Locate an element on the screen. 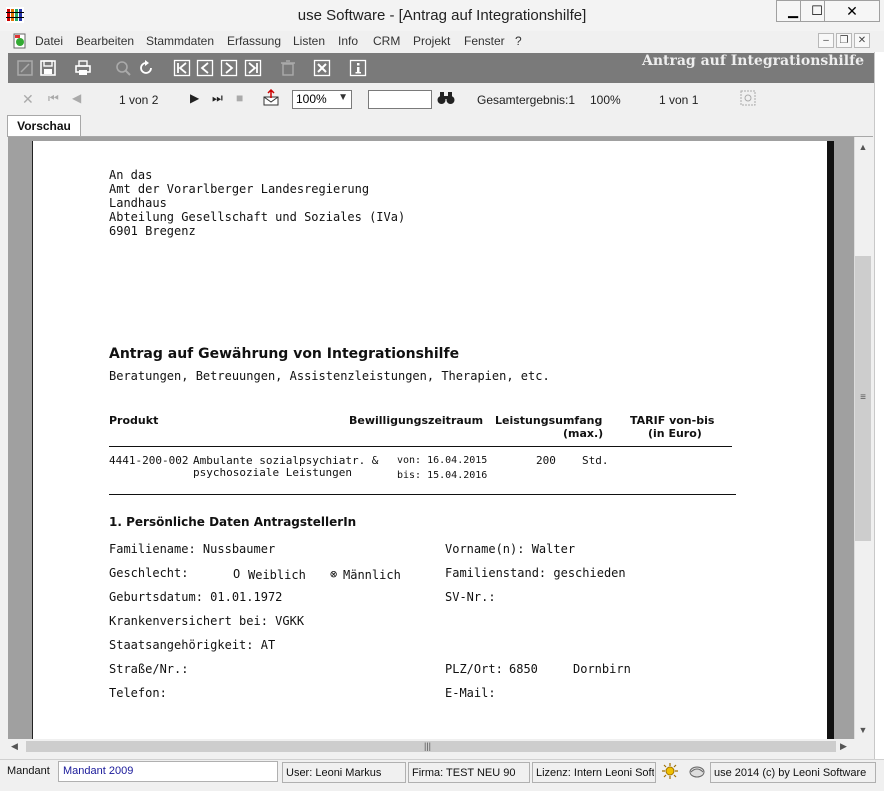 The image size is (884, 791). radio-maennlich-mark: ⊗ is located at coordinates (334, 574).